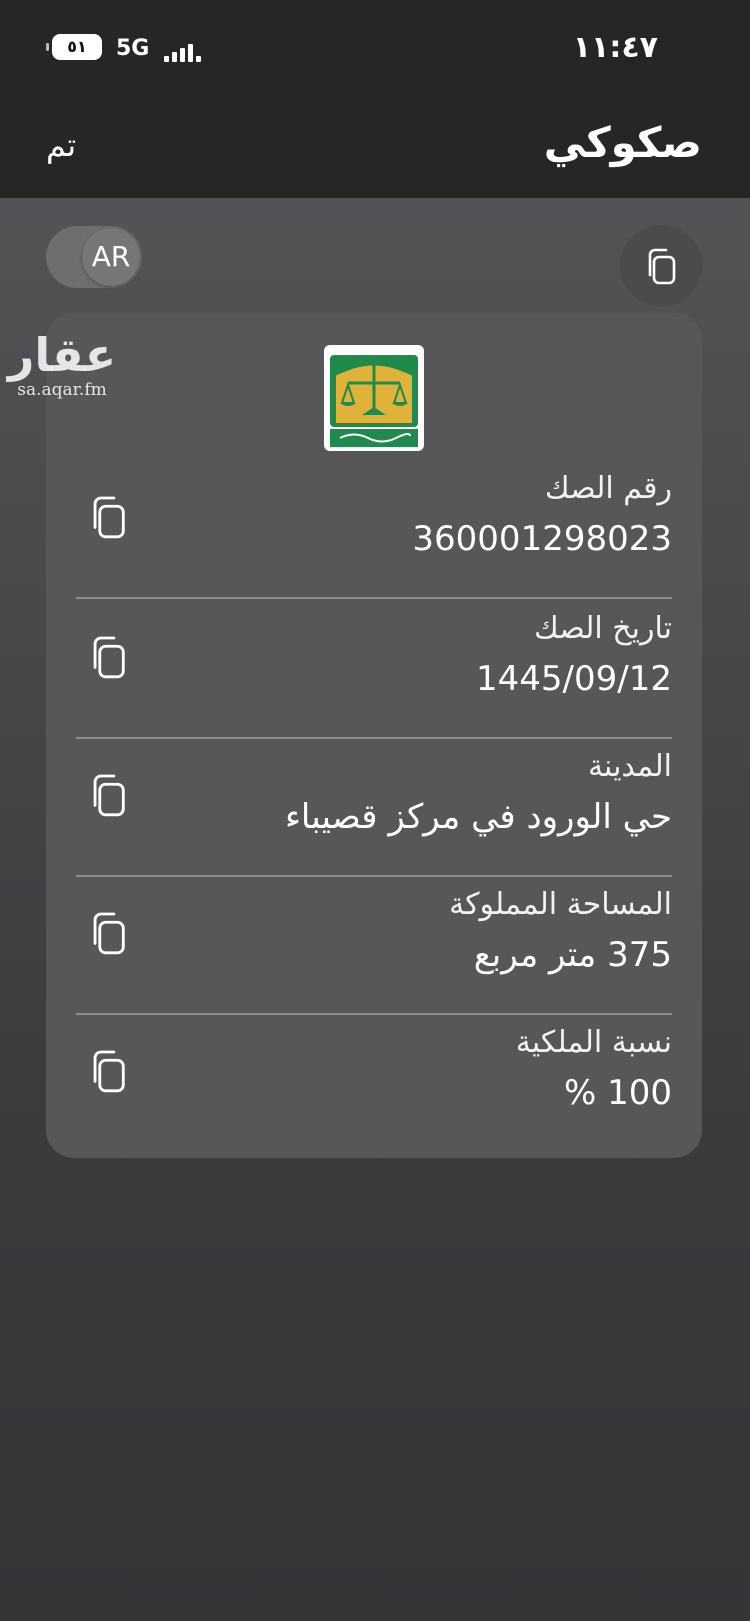 This screenshot has height=1621, width=750. Describe the element at coordinates (622, 142) in the screenshot. I see `page-title: صكوكي` at that location.